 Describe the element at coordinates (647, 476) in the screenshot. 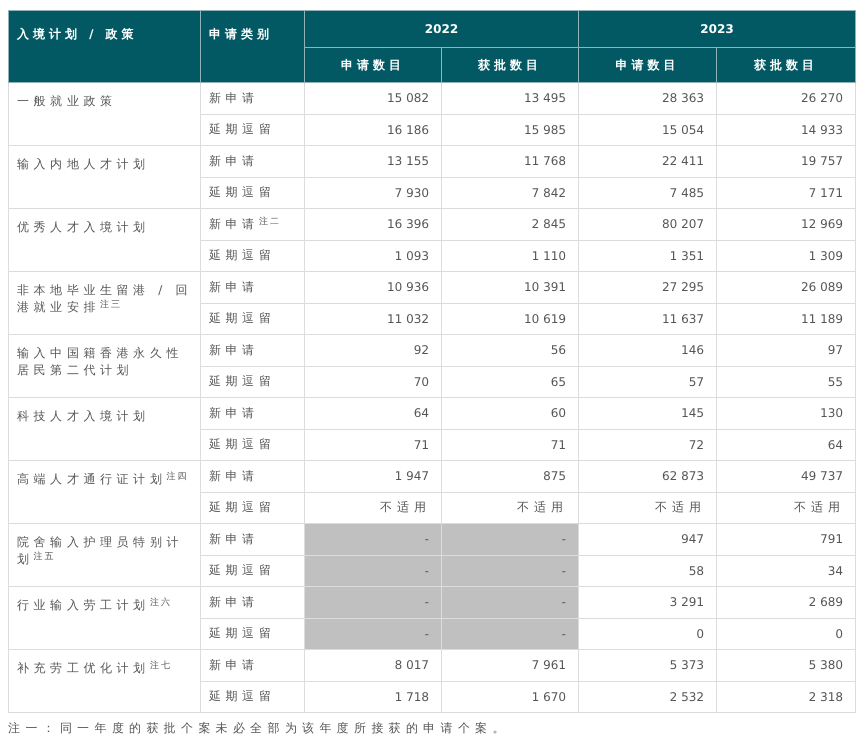

I see `value-cell: 62 873` at that location.